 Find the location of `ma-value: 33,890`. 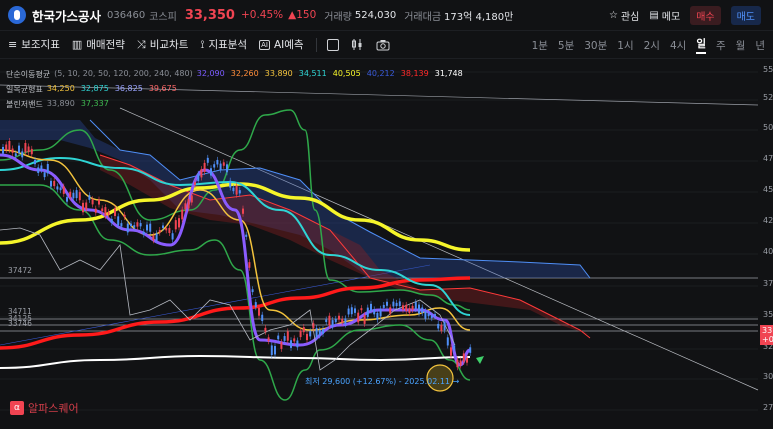

ma-value: 33,890 is located at coordinates (278, 73).